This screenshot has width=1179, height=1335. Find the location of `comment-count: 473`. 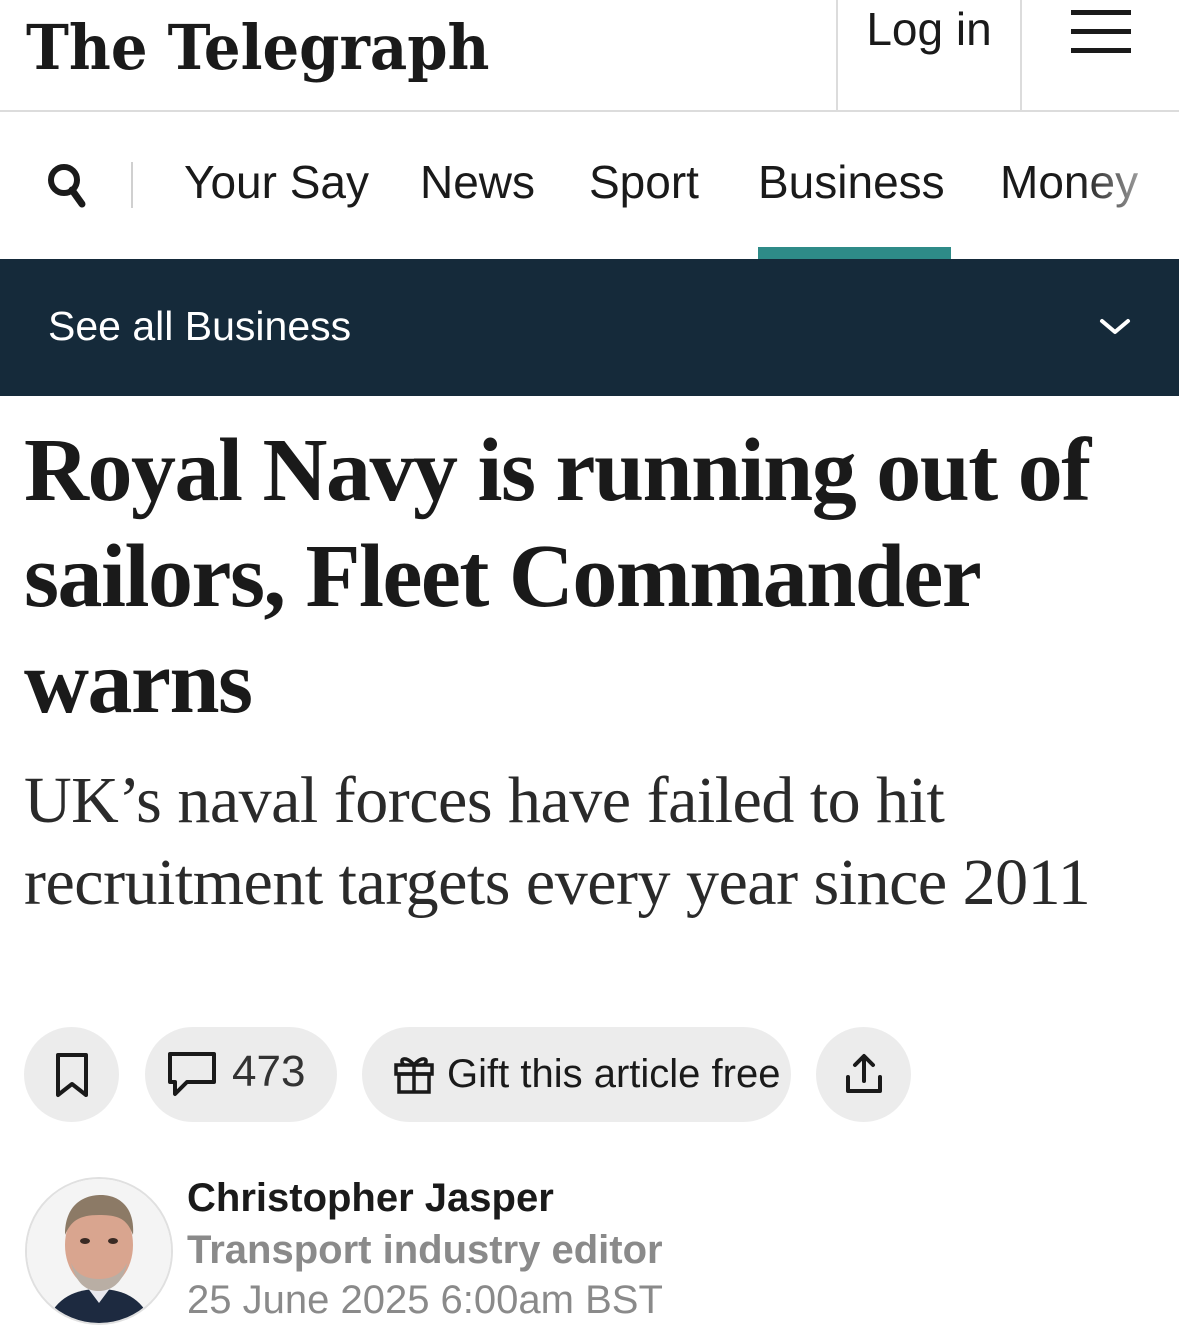

comment-count: 473 is located at coordinates (269, 1071).